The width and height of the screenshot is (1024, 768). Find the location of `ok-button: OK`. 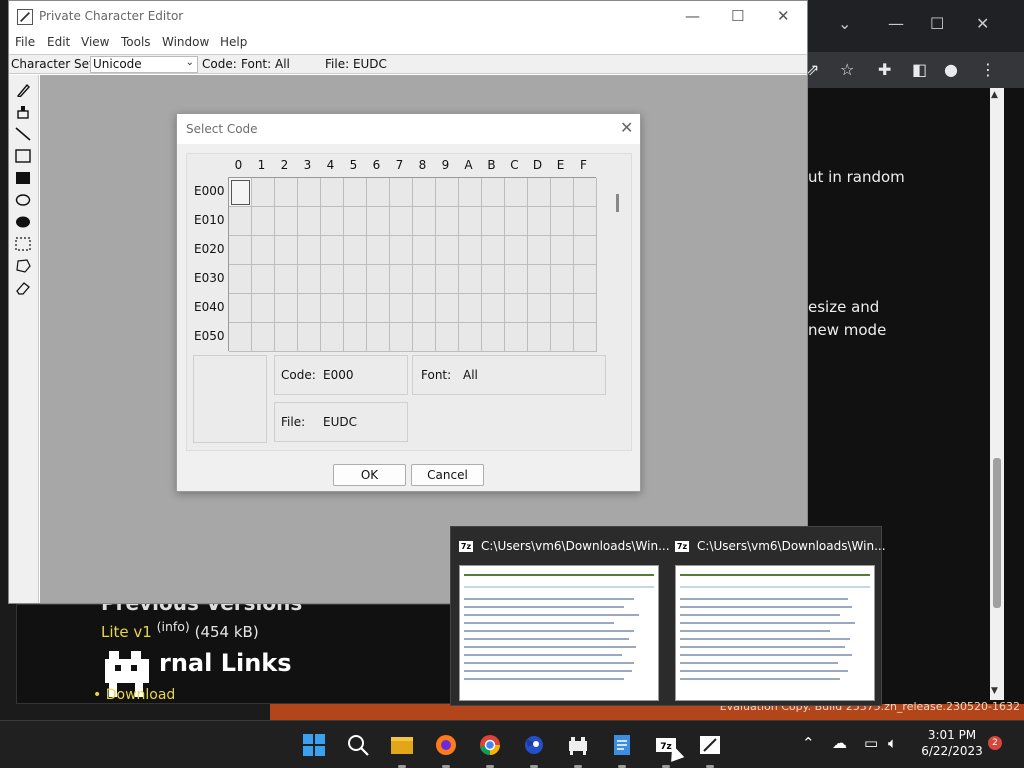

ok-button: OK is located at coordinates (369, 475).